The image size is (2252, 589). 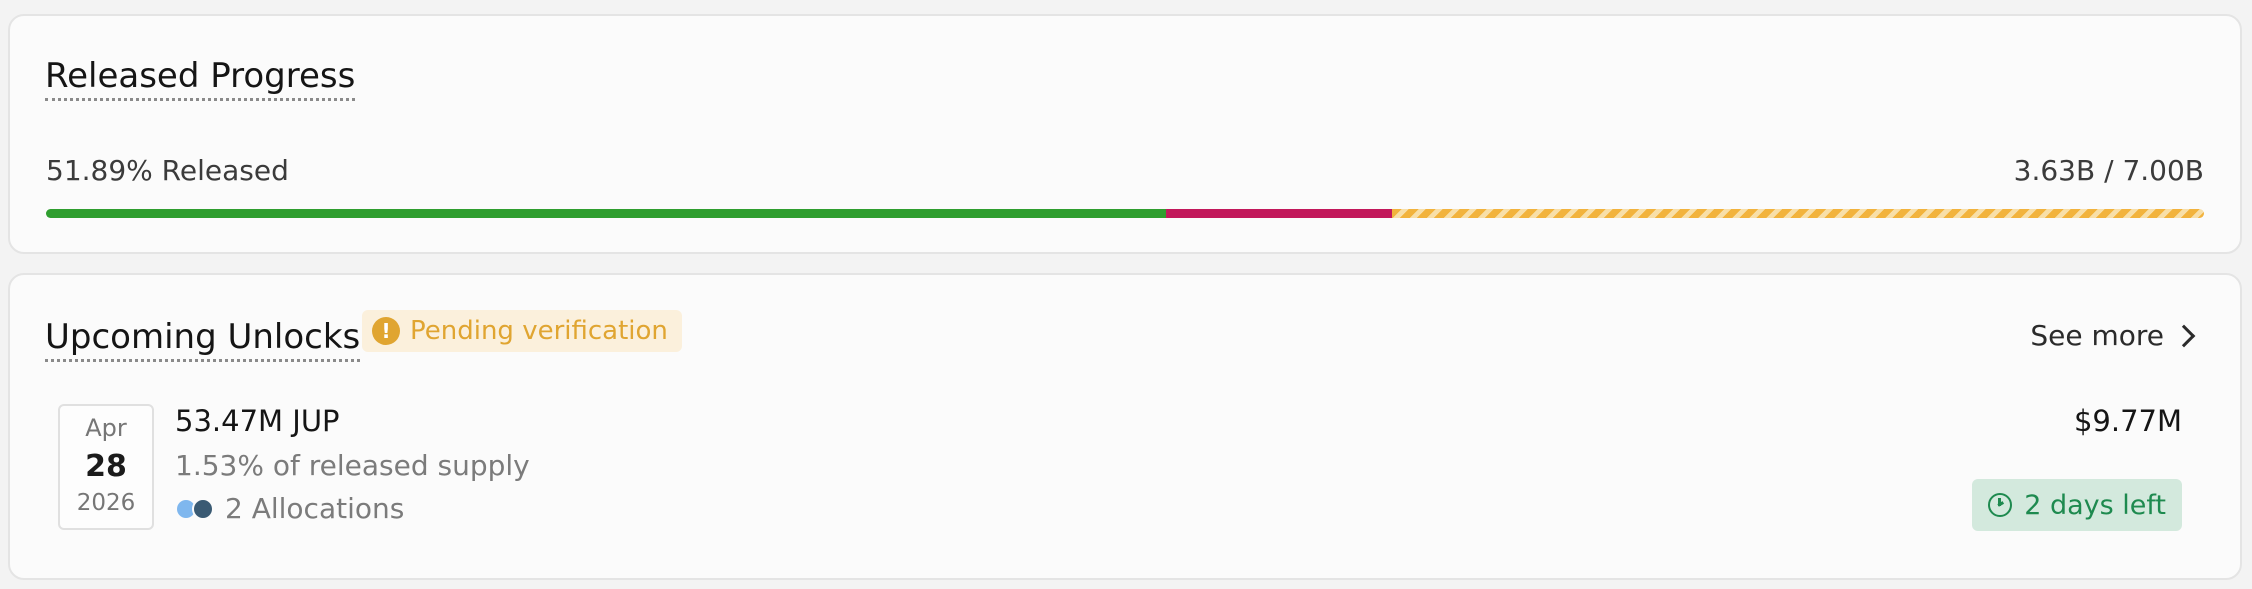 What do you see at coordinates (257, 421) in the screenshot?
I see `unlock-amount: 53.47M JUP` at bounding box center [257, 421].